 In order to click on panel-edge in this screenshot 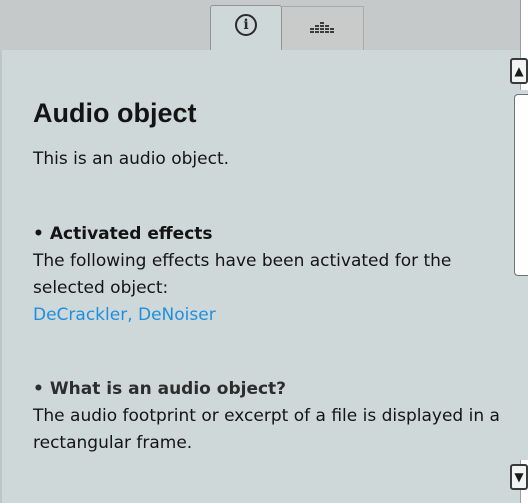, I will do `click(1, 276)`.